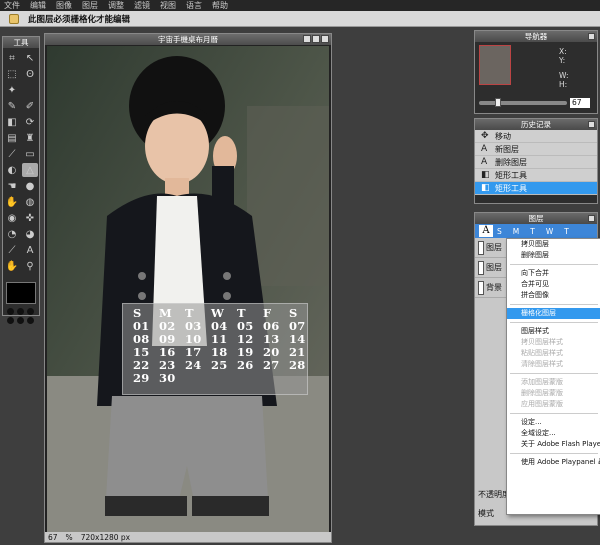 The height and width of the screenshot is (545, 600). I want to click on zoom-unit: %, so click(69, 537).